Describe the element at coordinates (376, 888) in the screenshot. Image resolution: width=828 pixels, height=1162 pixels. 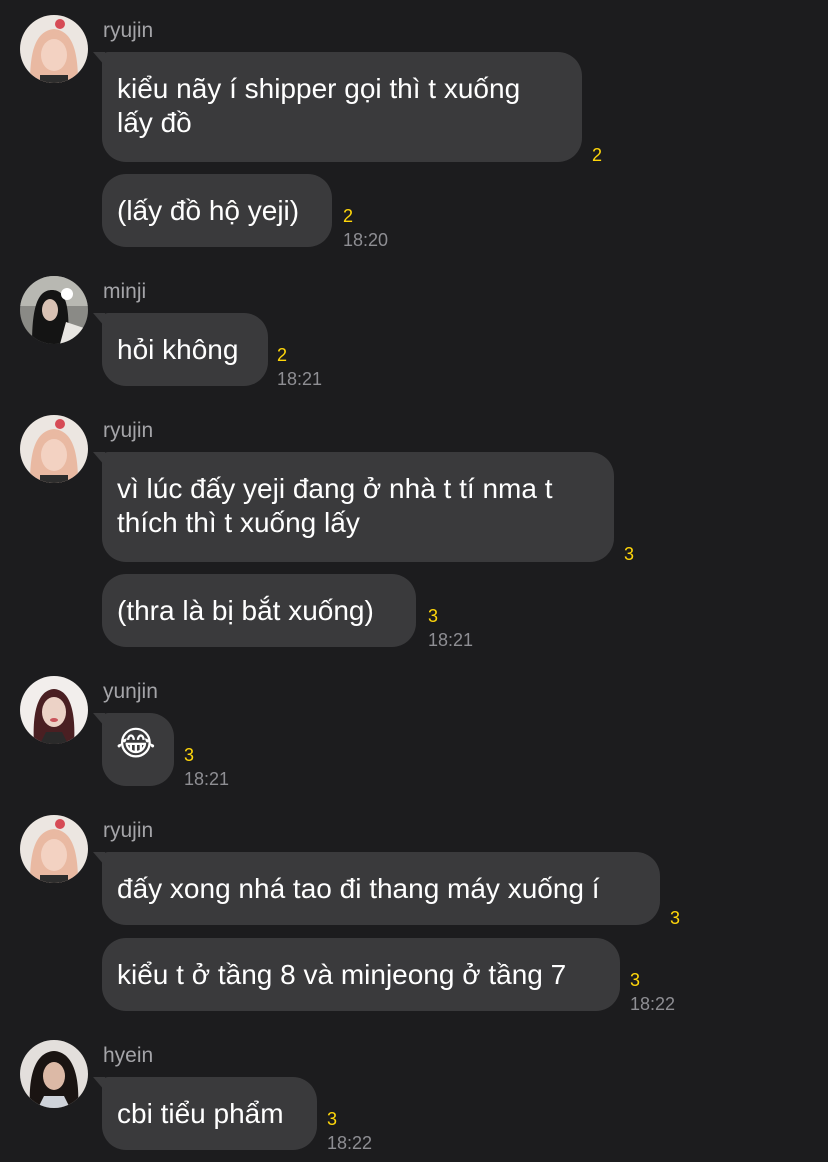
I see `message-bubble: đấy xong nhá tao đi thang máy xuống í` at that location.